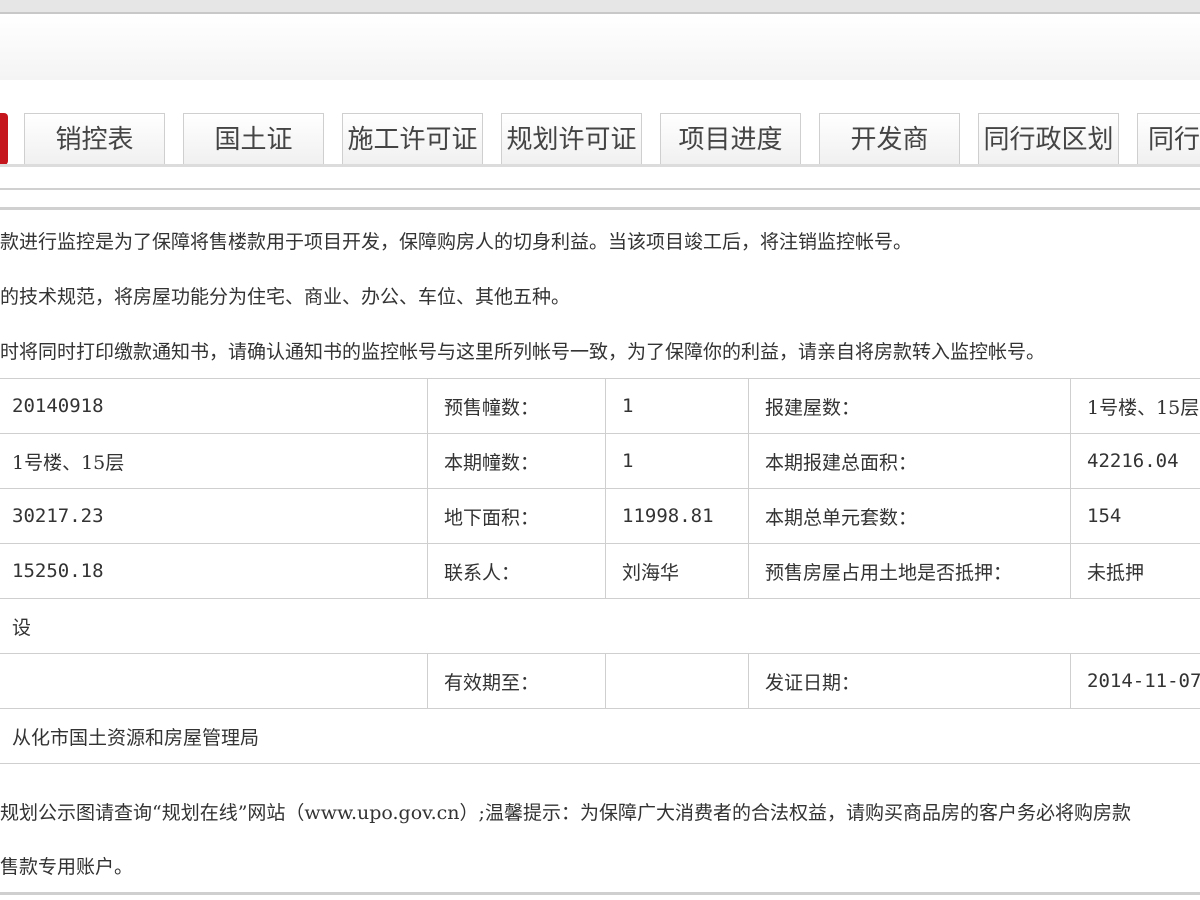  I want to click on cell-value: 2014-11-07, so click(1135, 681).